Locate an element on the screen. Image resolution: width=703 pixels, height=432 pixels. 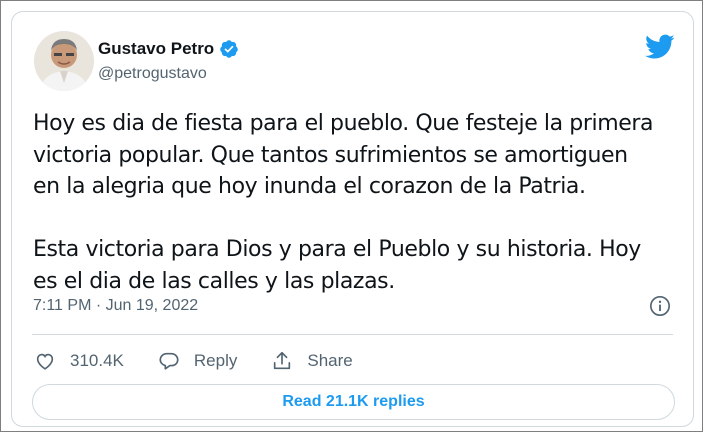
read-replies-button: Read 21.1K replies is located at coordinates (353, 402).